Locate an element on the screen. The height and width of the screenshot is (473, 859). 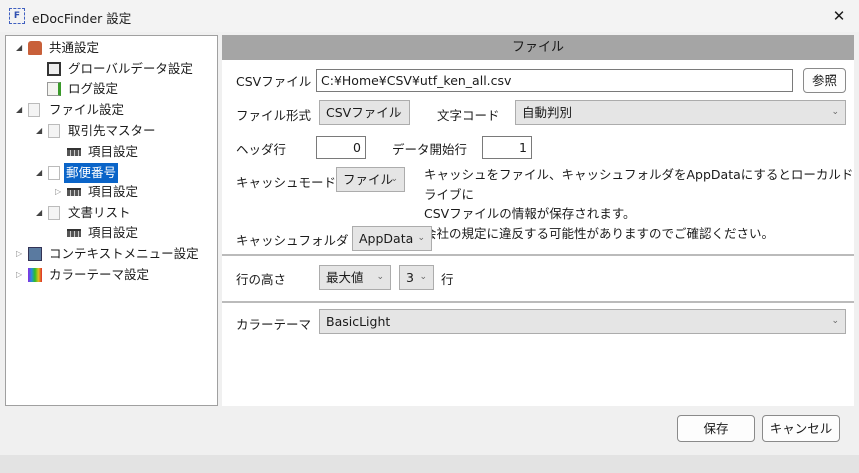
window-title: eDocFinder 設定 is located at coordinates (82, 18).